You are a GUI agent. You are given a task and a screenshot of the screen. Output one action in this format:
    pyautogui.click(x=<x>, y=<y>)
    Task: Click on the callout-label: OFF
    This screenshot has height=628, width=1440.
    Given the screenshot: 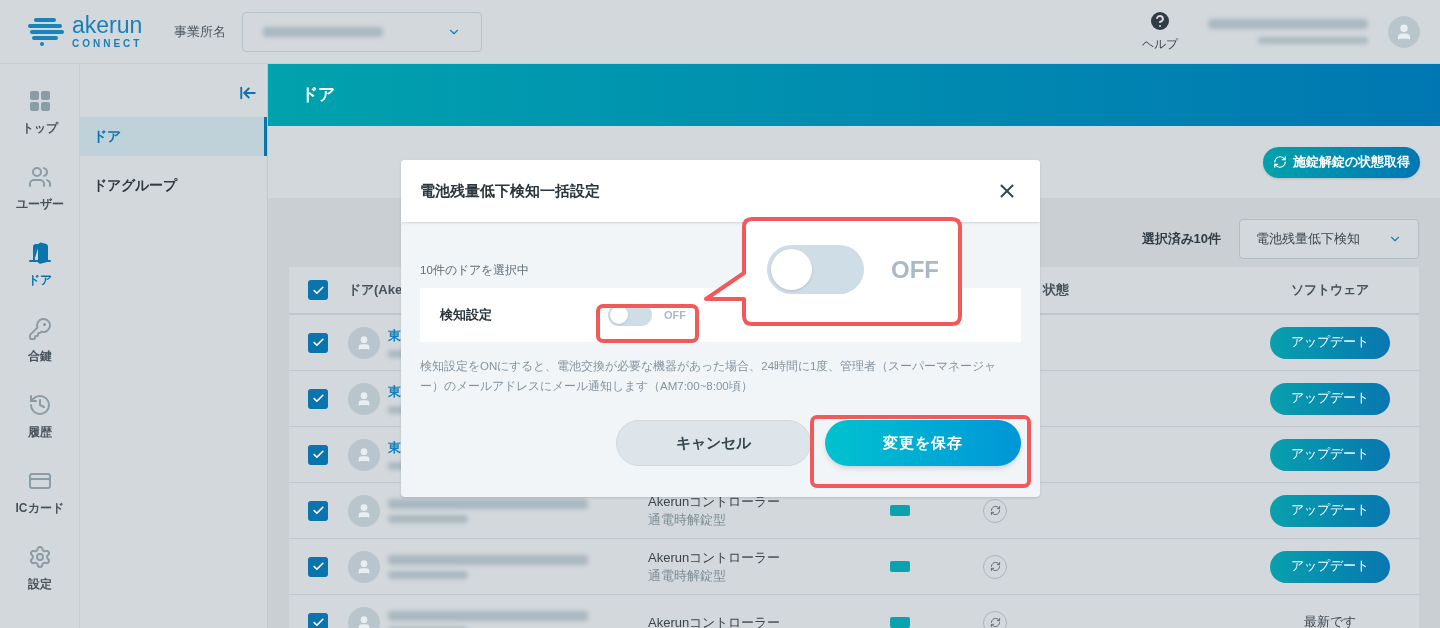 What is the action you would take?
    pyautogui.click(x=915, y=269)
    